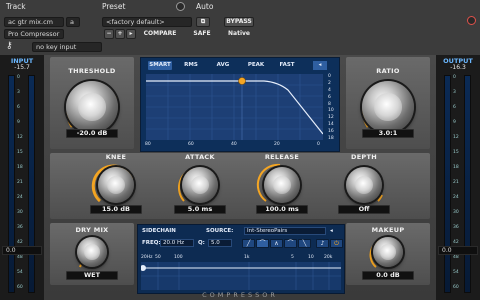  Describe the element at coordinates (331, 132) in the screenshot. I see `graph-y-tick: 16` at that location.